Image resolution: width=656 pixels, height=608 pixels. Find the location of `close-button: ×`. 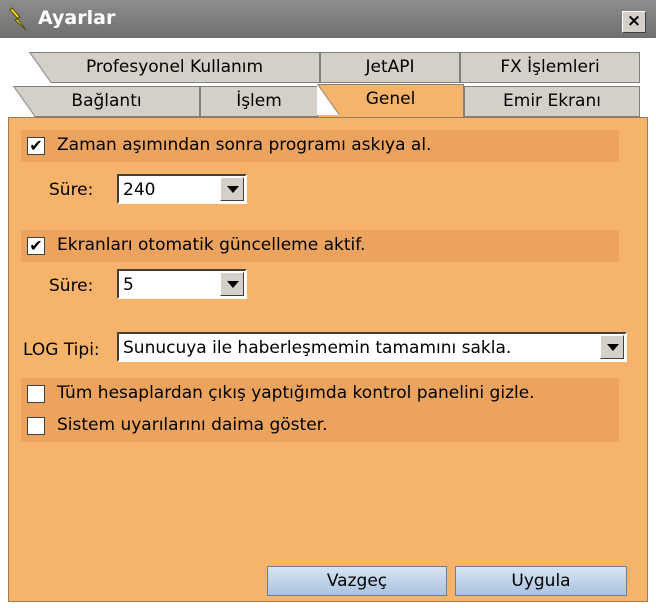

close-button: × is located at coordinates (634, 22).